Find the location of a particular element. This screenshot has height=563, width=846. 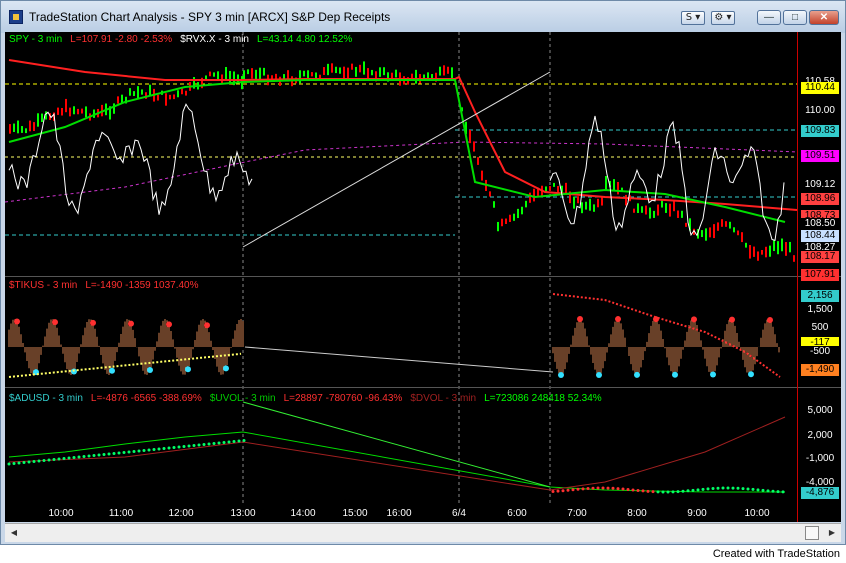

guide-line-magenta is located at coordinates (401, 172).